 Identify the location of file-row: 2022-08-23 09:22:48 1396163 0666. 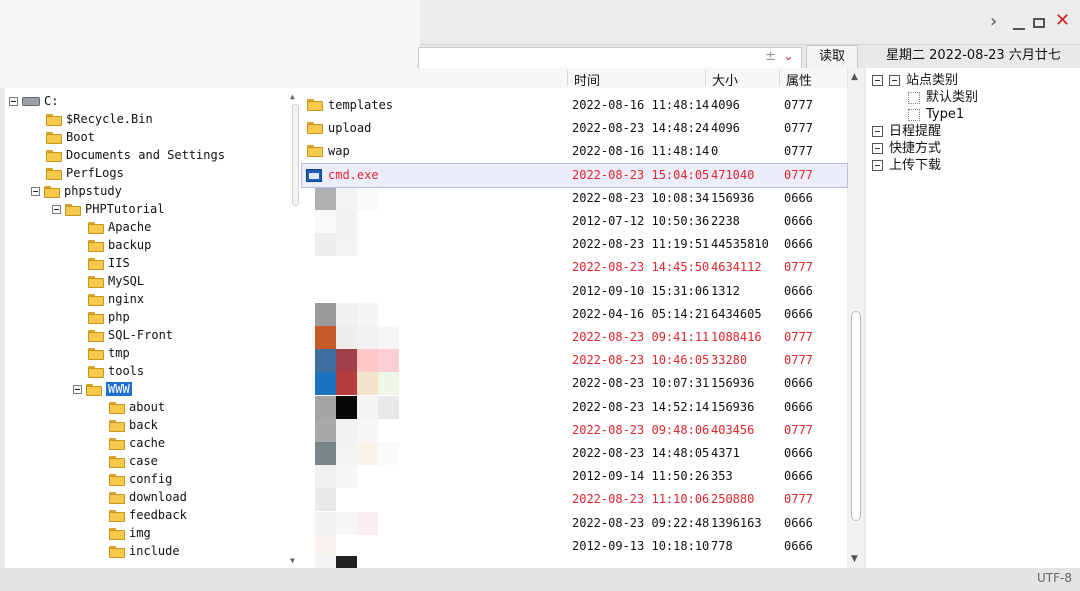
(574, 523).